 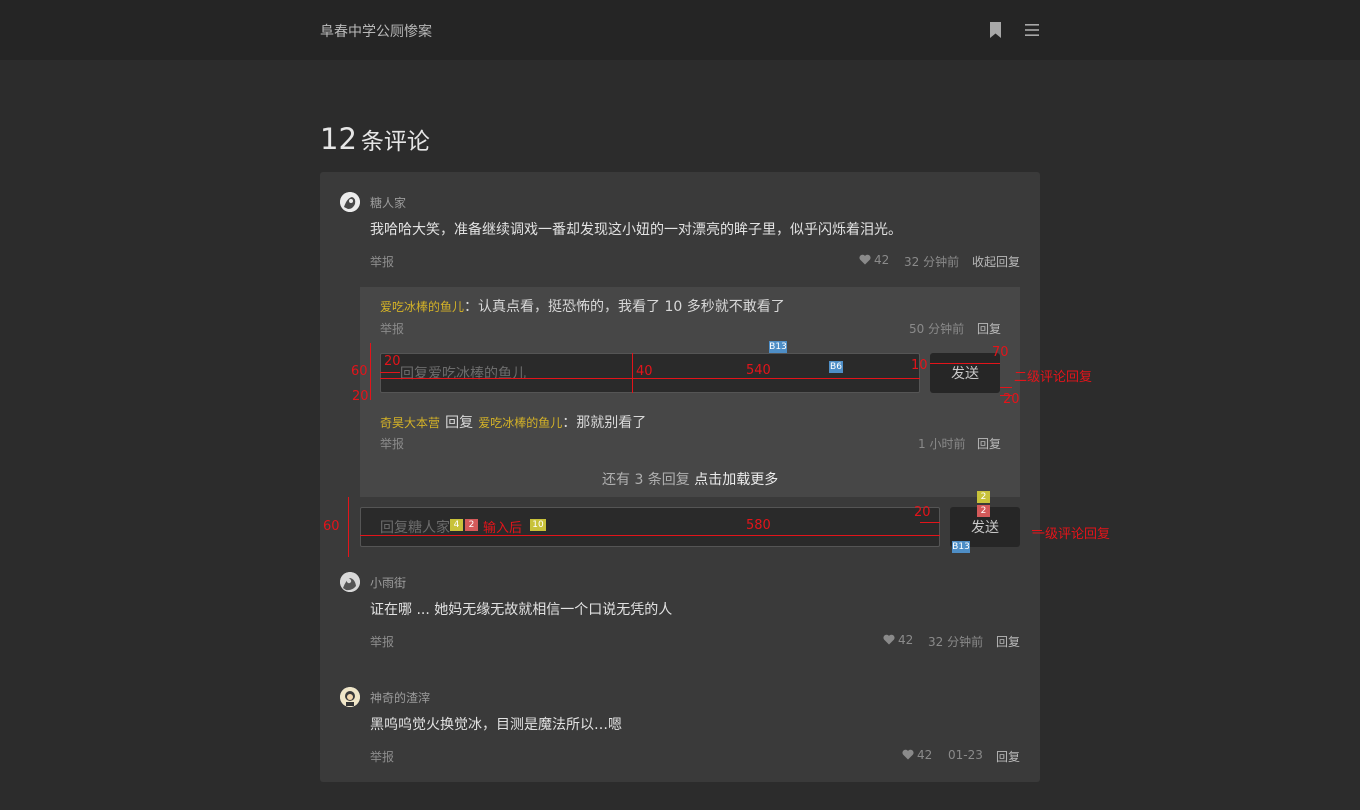 What do you see at coordinates (456, 525) in the screenshot?
I see `style-tag: 4` at bounding box center [456, 525].